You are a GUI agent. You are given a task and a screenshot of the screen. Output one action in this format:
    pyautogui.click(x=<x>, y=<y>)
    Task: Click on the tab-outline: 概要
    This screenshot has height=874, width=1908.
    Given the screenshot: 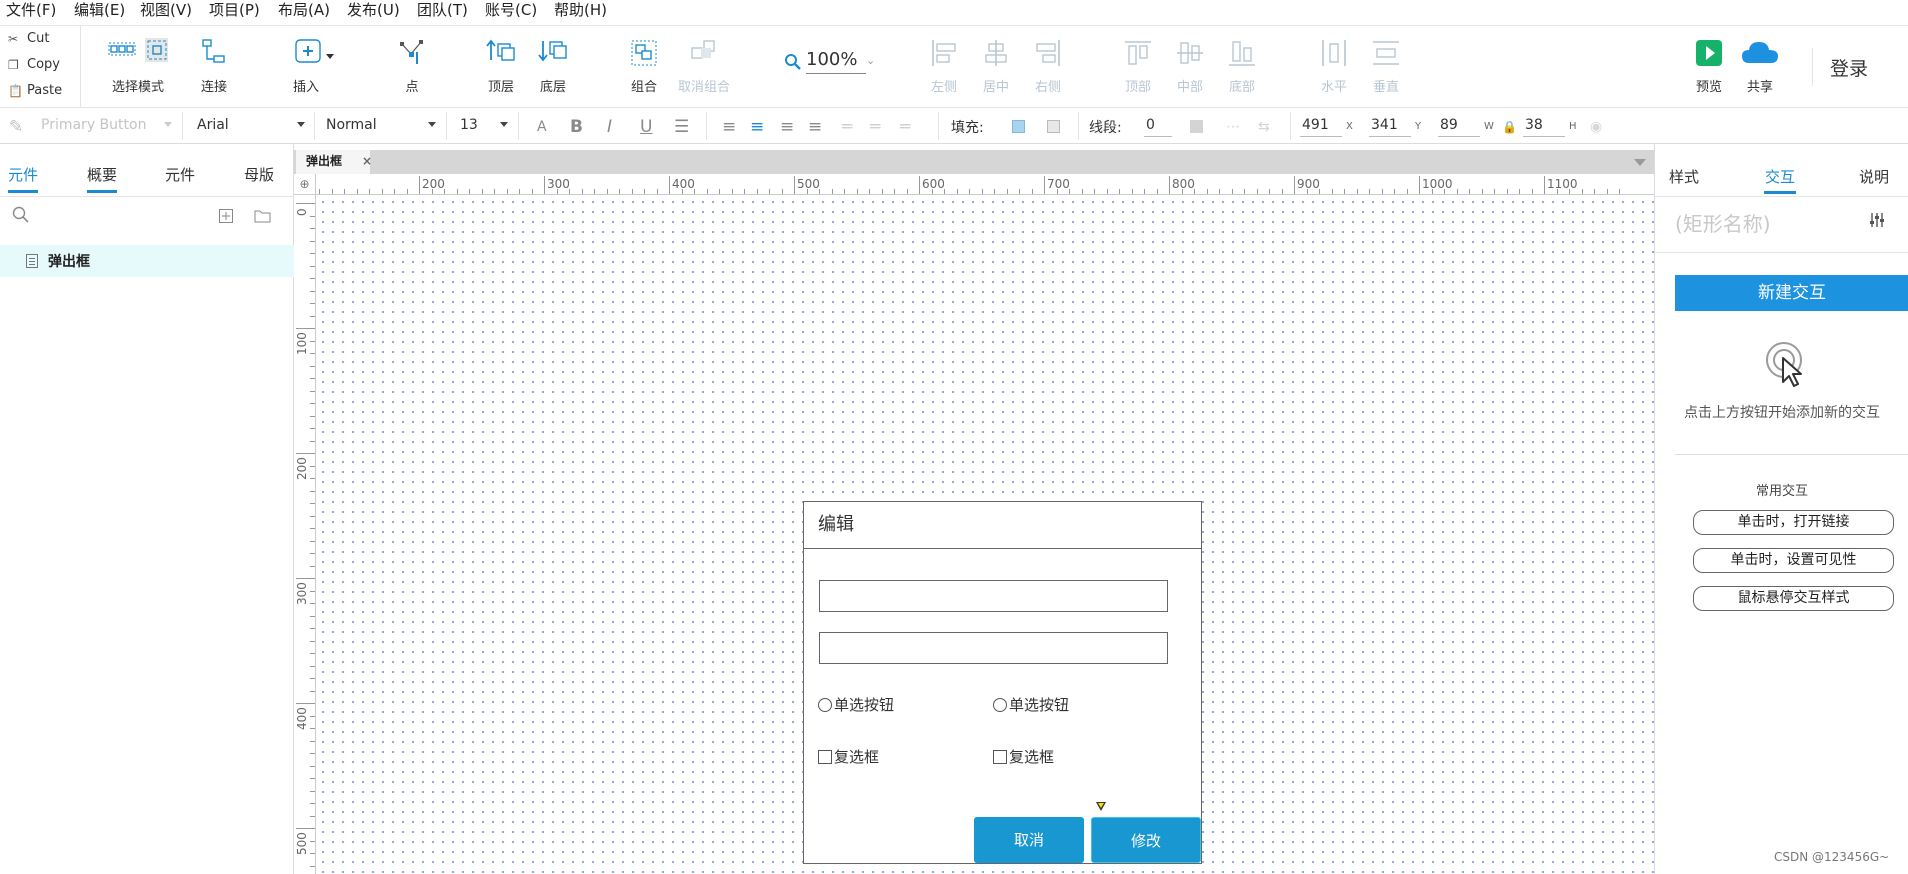 What is the action you would take?
    pyautogui.click(x=102, y=174)
    